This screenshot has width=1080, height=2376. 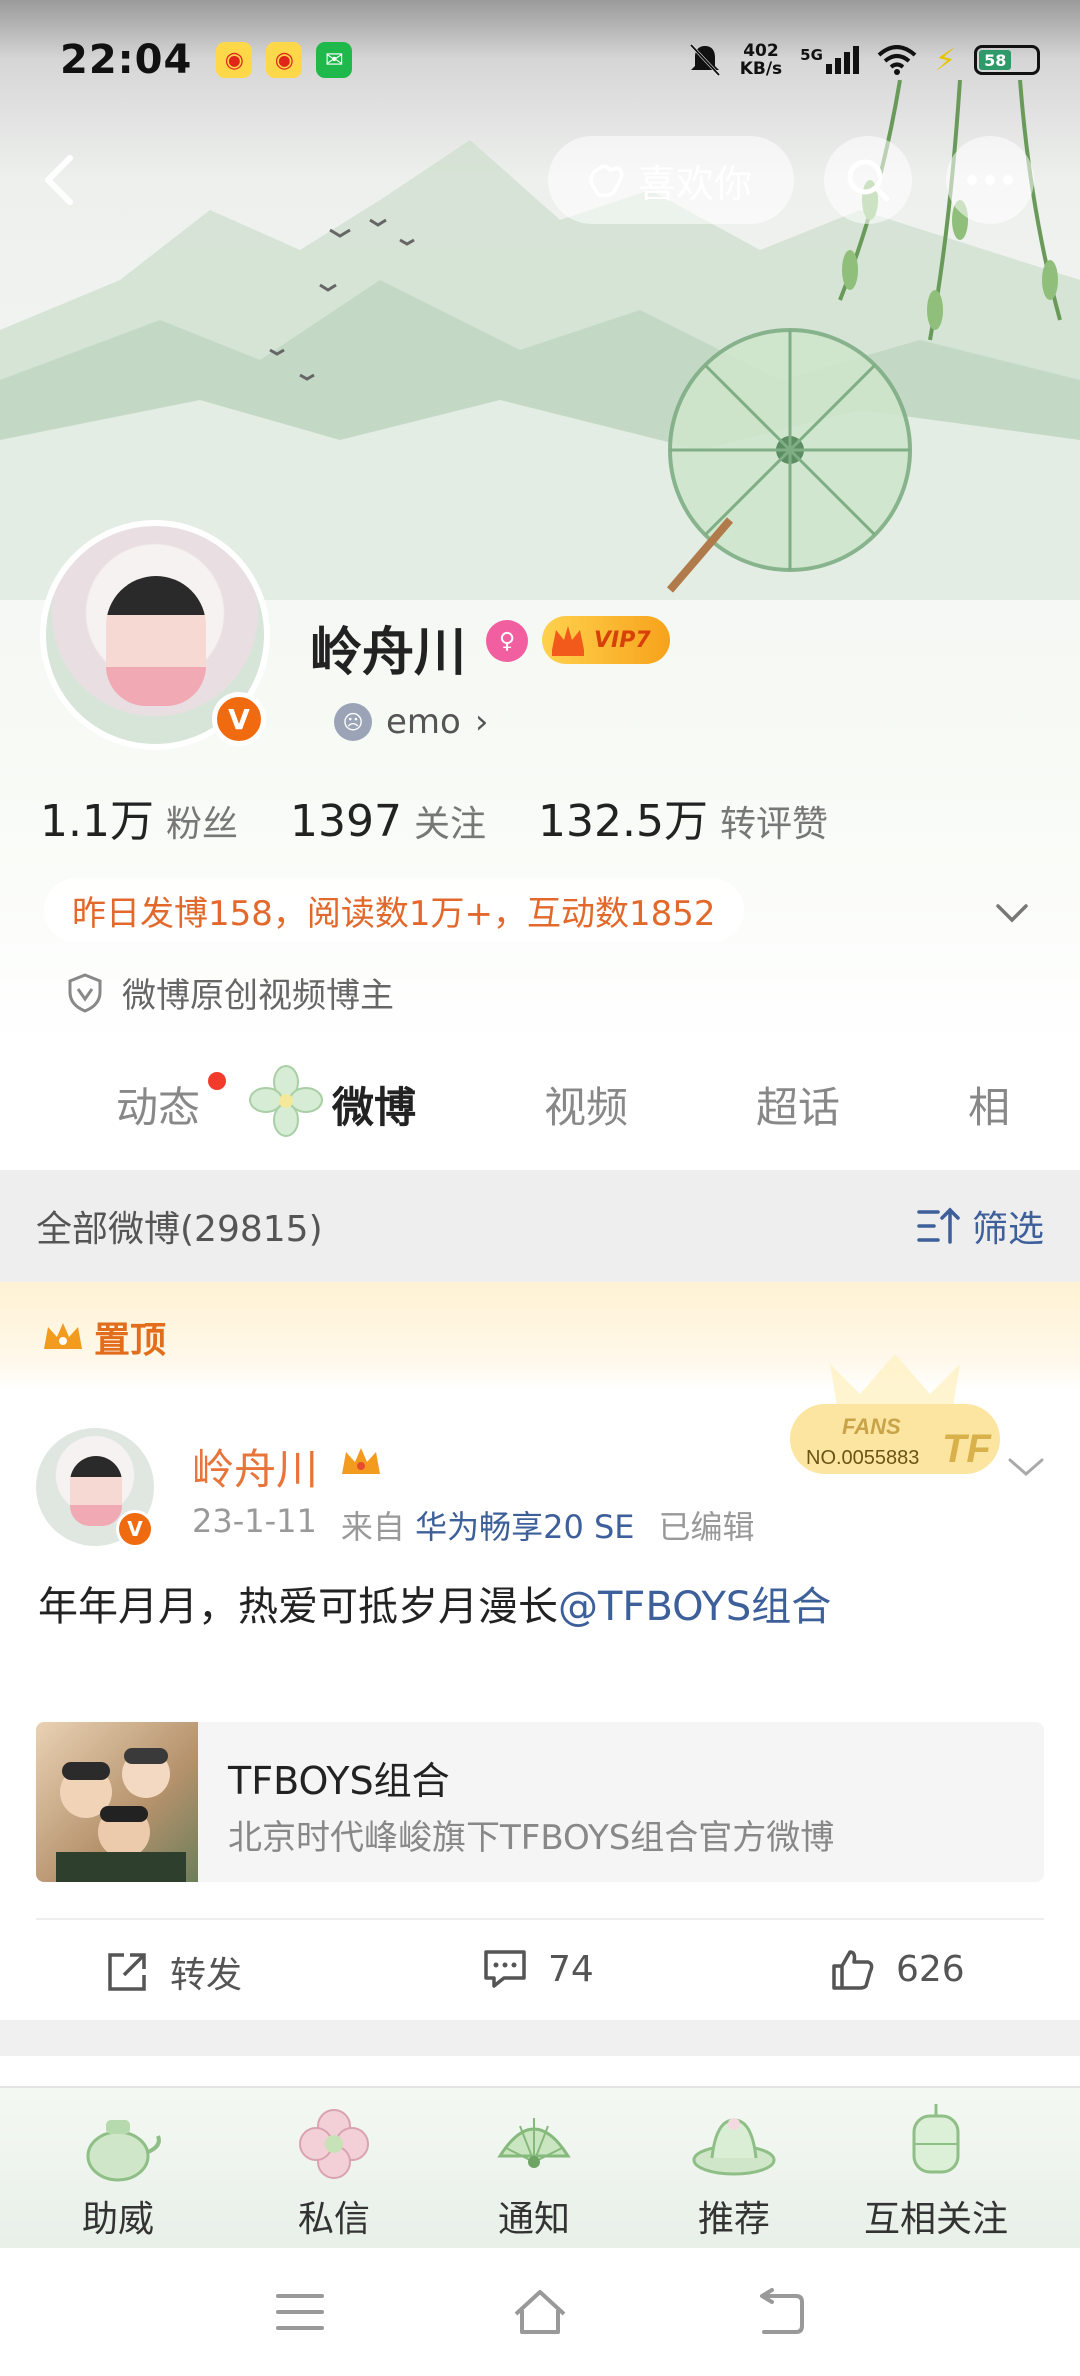 I want to click on stat-following: 1397 关注, so click(x=388, y=821).